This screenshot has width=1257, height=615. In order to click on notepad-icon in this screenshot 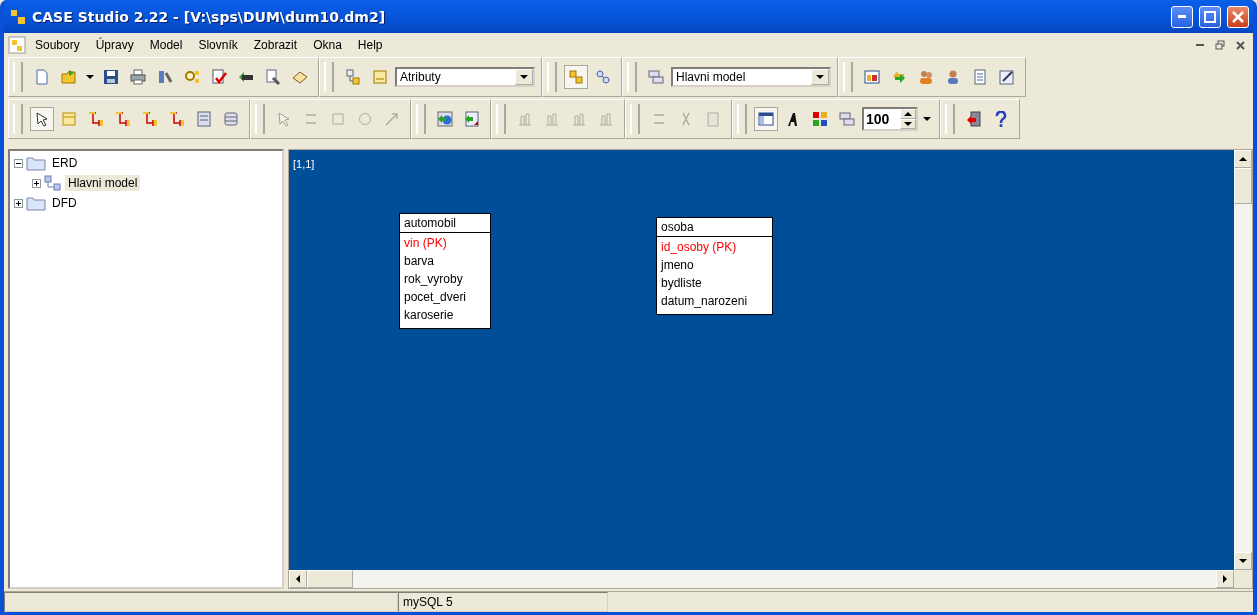, I will do `click(980, 77)`.